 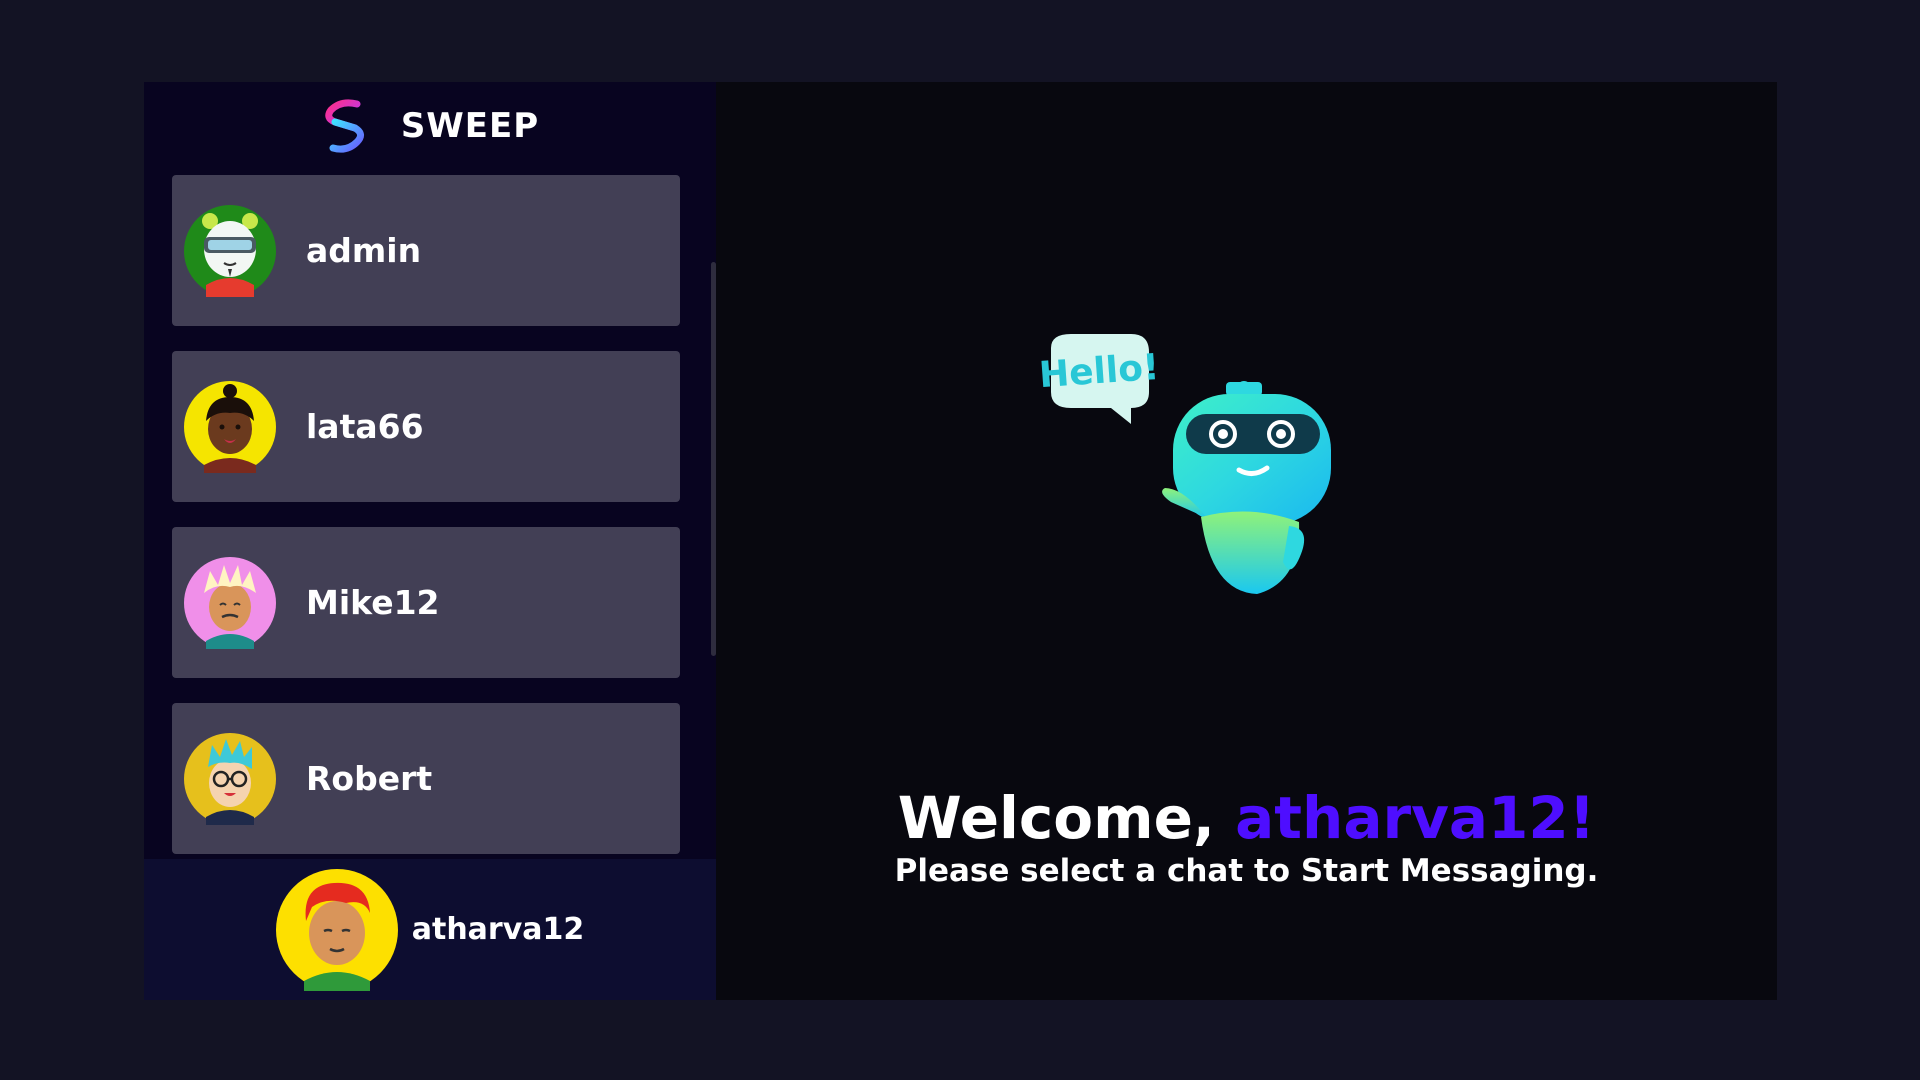 I want to click on current-username: atharva12, so click(x=498, y=929).